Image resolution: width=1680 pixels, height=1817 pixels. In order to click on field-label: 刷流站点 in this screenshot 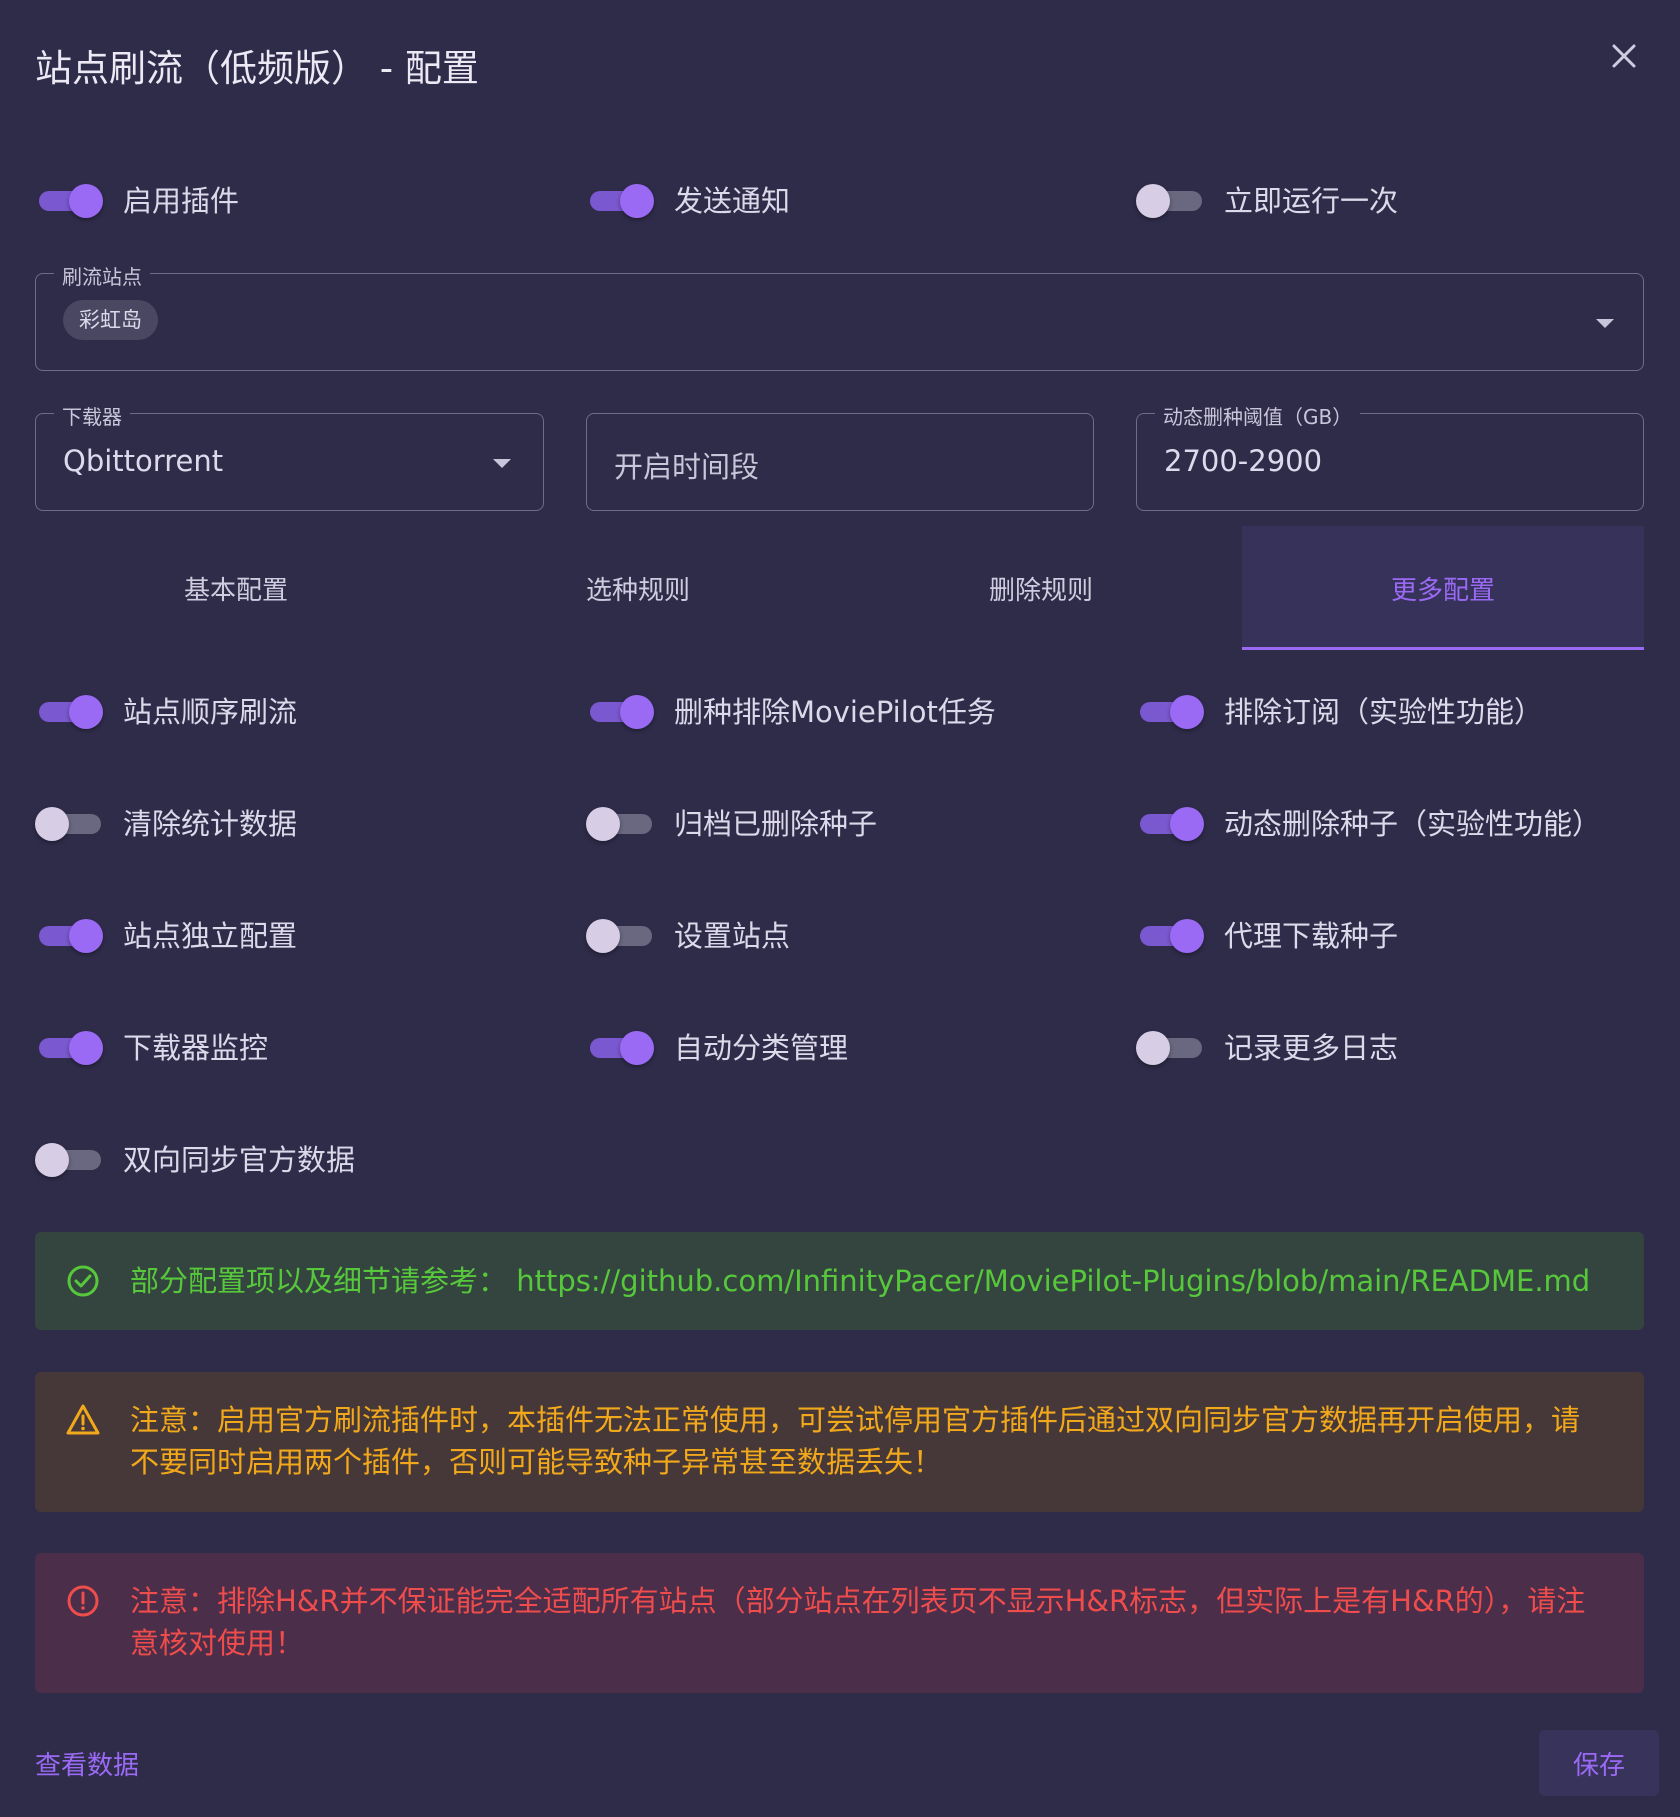, I will do `click(102, 275)`.